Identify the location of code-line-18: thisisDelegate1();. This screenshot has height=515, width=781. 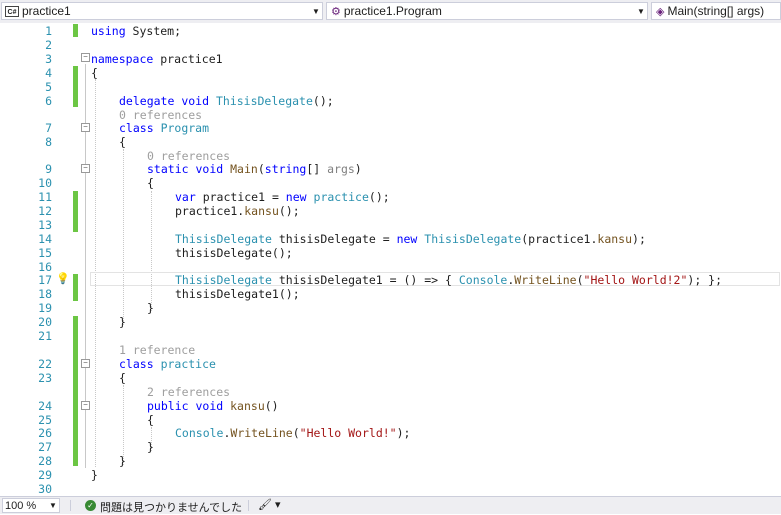
(237, 294).